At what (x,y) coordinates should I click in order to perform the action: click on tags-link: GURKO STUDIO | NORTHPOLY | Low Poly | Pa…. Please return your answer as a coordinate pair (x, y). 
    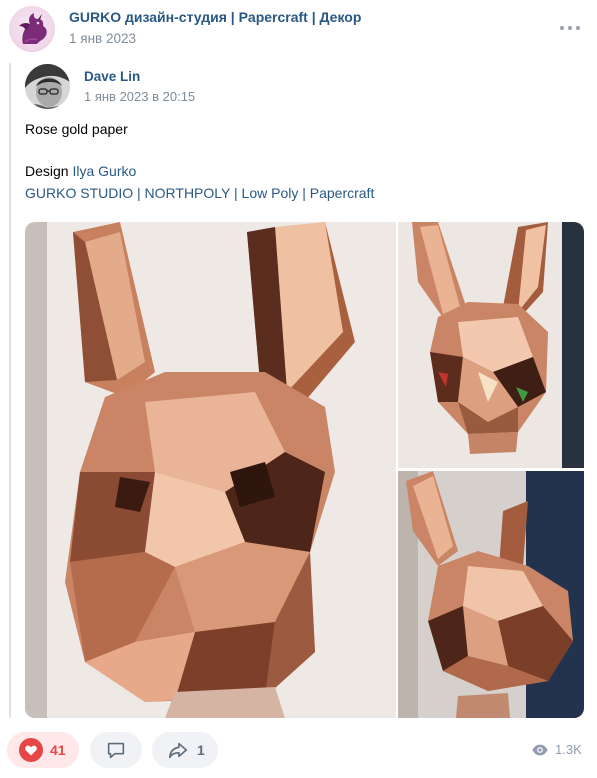
    Looking at the image, I should click on (199, 193).